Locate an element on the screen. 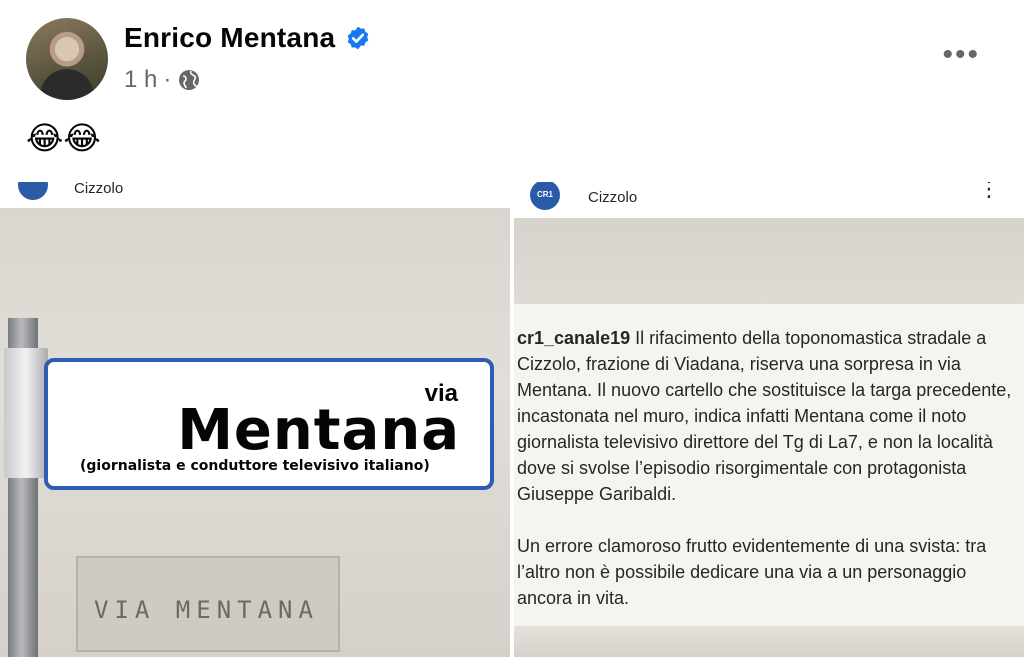  old-stone-plate: VIA MENTANA is located at coordinates (208, 604).